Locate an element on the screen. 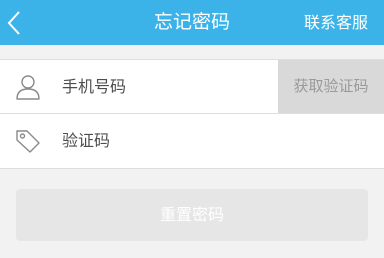 This screenshot has width=384, height=258. contact-service-button: 联系客服 is located at coordinates (336, 22).